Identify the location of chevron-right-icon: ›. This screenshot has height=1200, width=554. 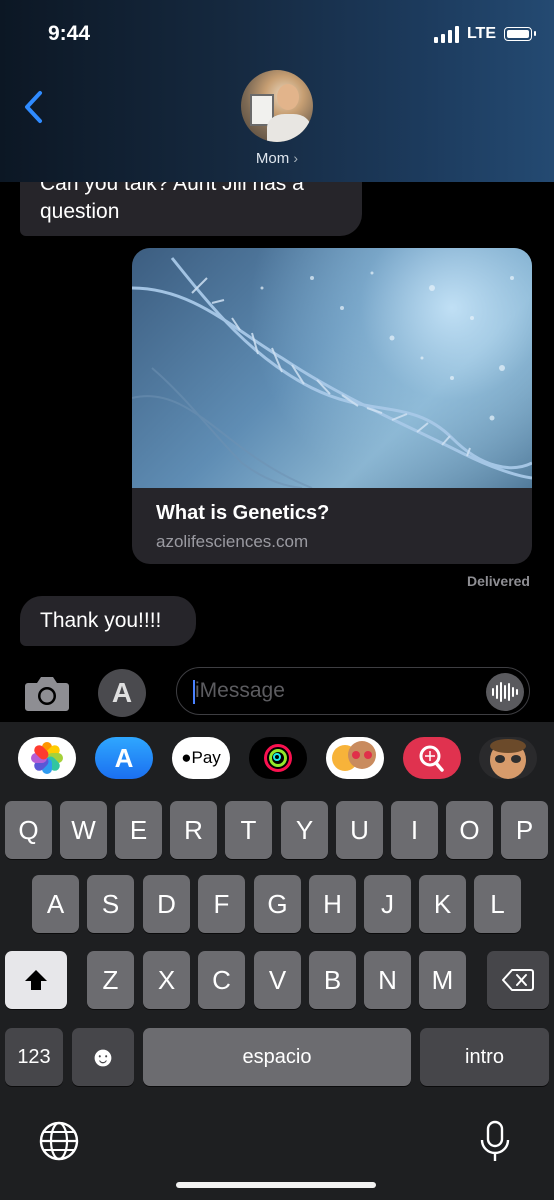
(296, 158).